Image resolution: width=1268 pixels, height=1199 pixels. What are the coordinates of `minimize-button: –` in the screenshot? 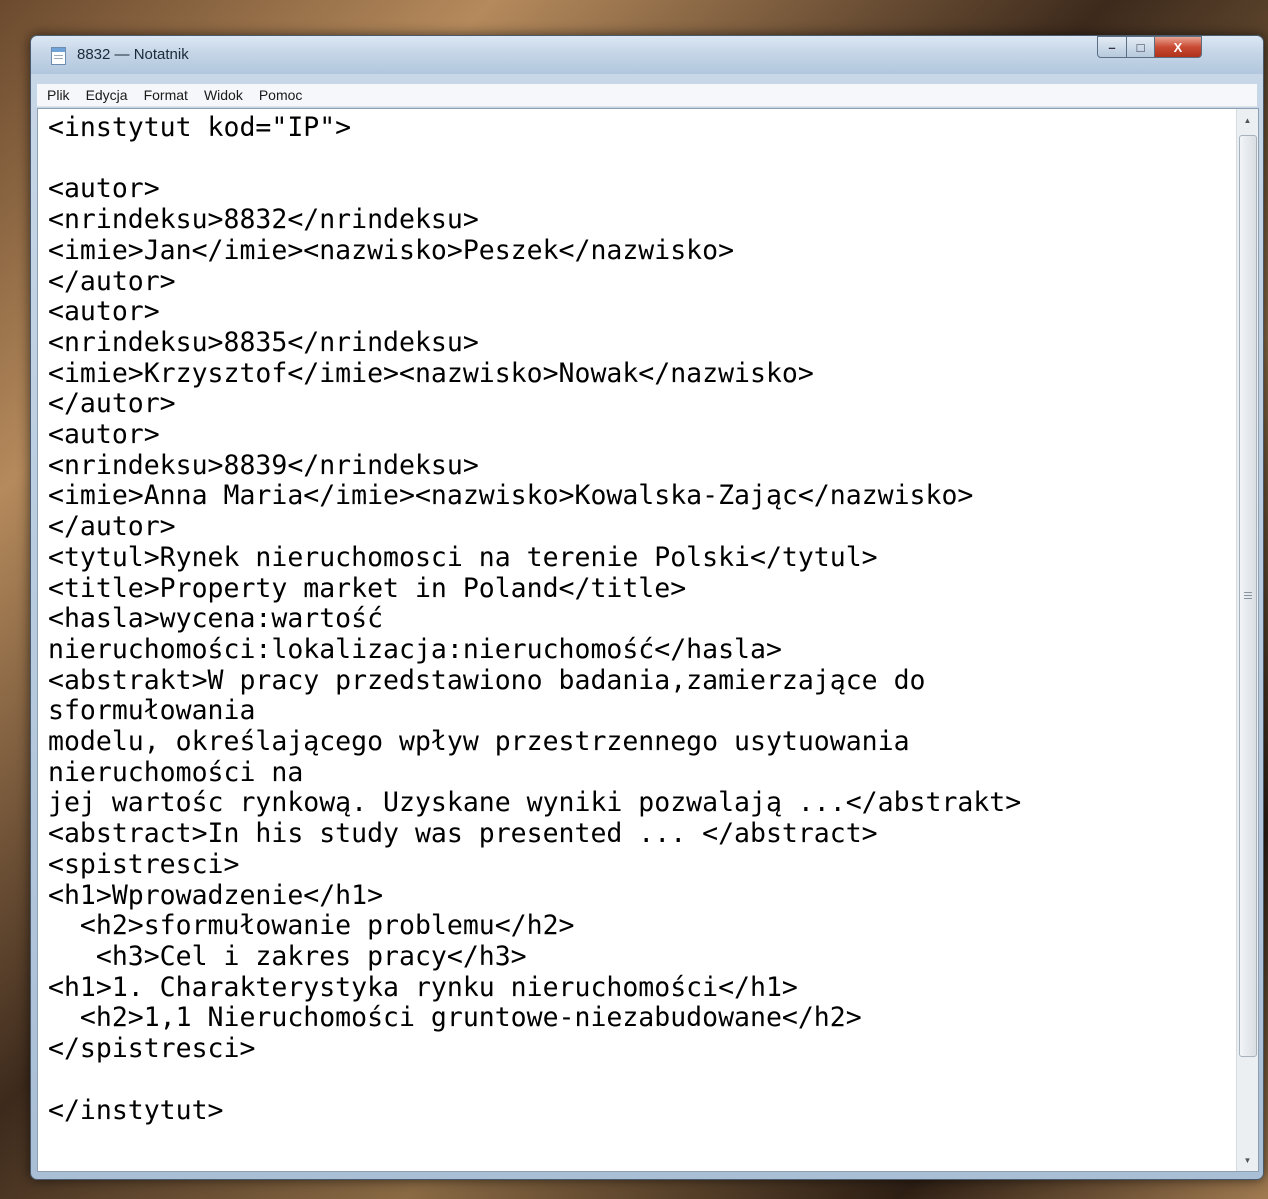 It's located at (1112, 47).